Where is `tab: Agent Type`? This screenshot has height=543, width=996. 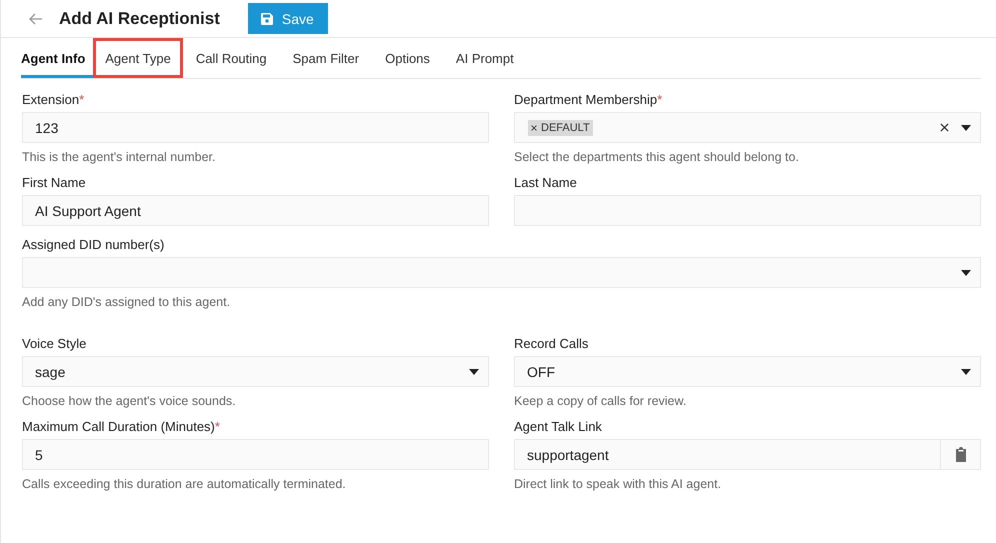 tab: Agent Type is located at coordinates (138, 58).